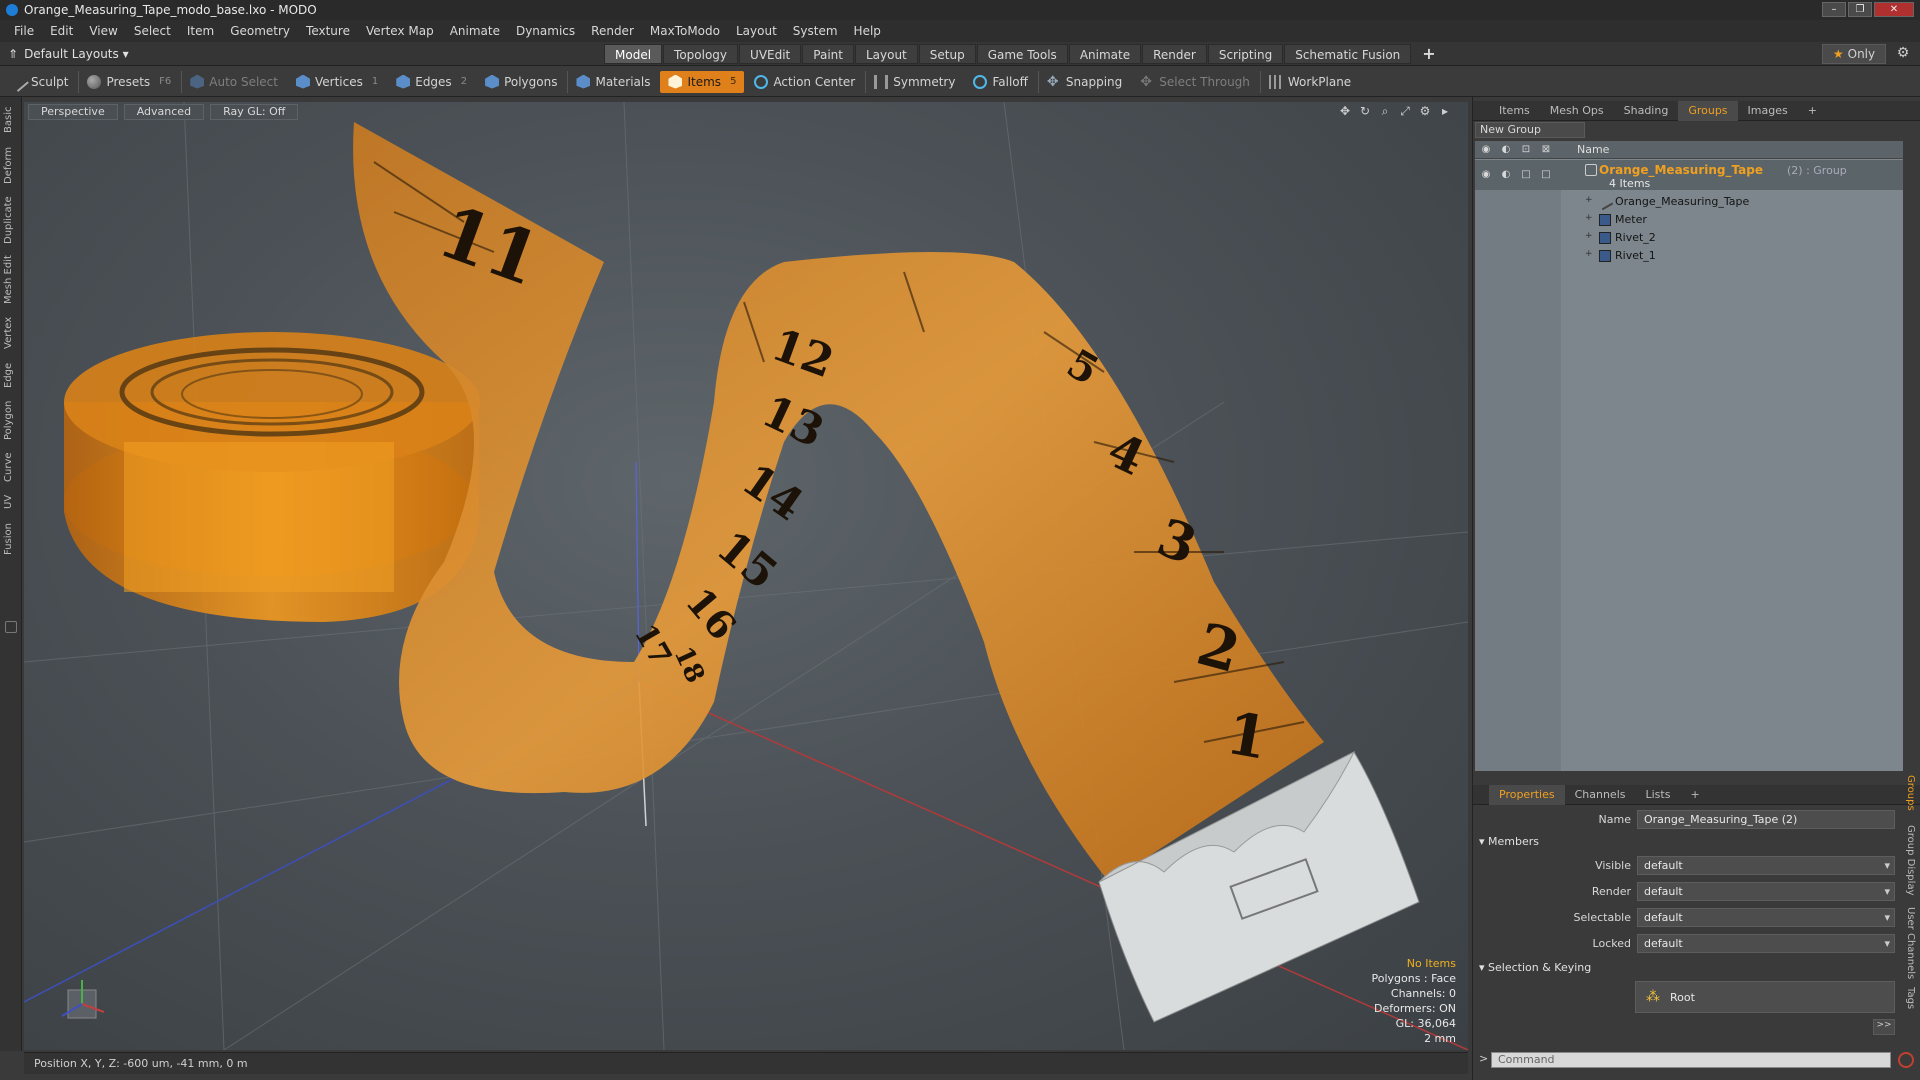 The image size is (1920, 1080). I want to click on tab-game-tools: Game Tools, so click(1022, 54).